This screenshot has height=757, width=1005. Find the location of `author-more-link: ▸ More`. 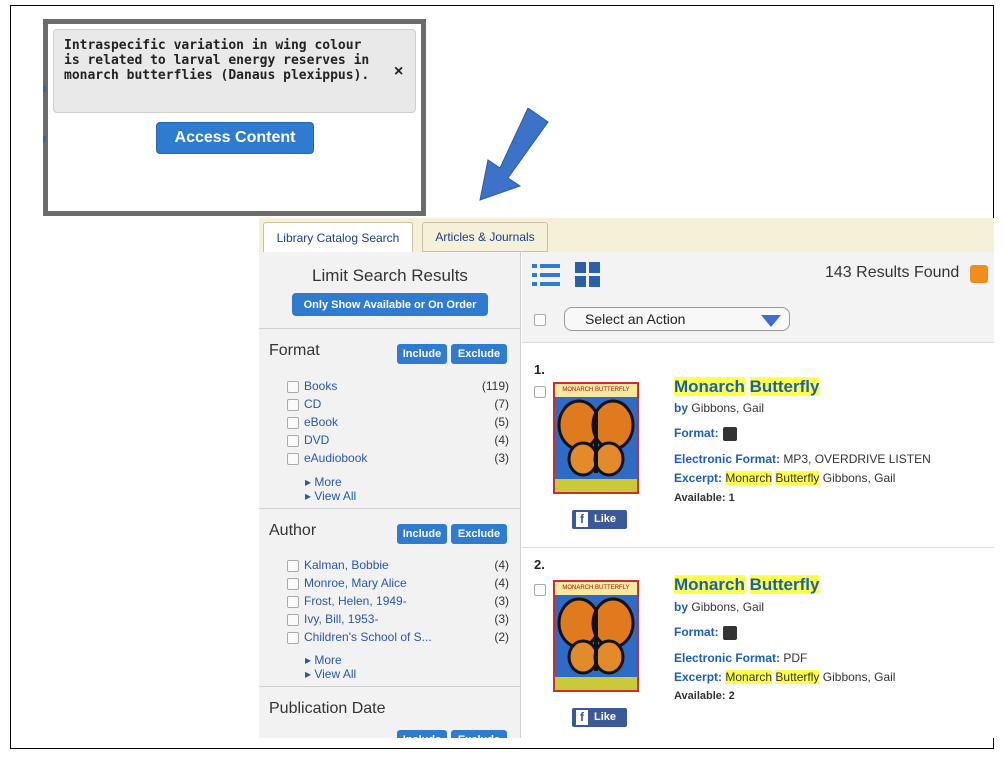

author-more-link: ▸ More is located at coordinates (323, 660).